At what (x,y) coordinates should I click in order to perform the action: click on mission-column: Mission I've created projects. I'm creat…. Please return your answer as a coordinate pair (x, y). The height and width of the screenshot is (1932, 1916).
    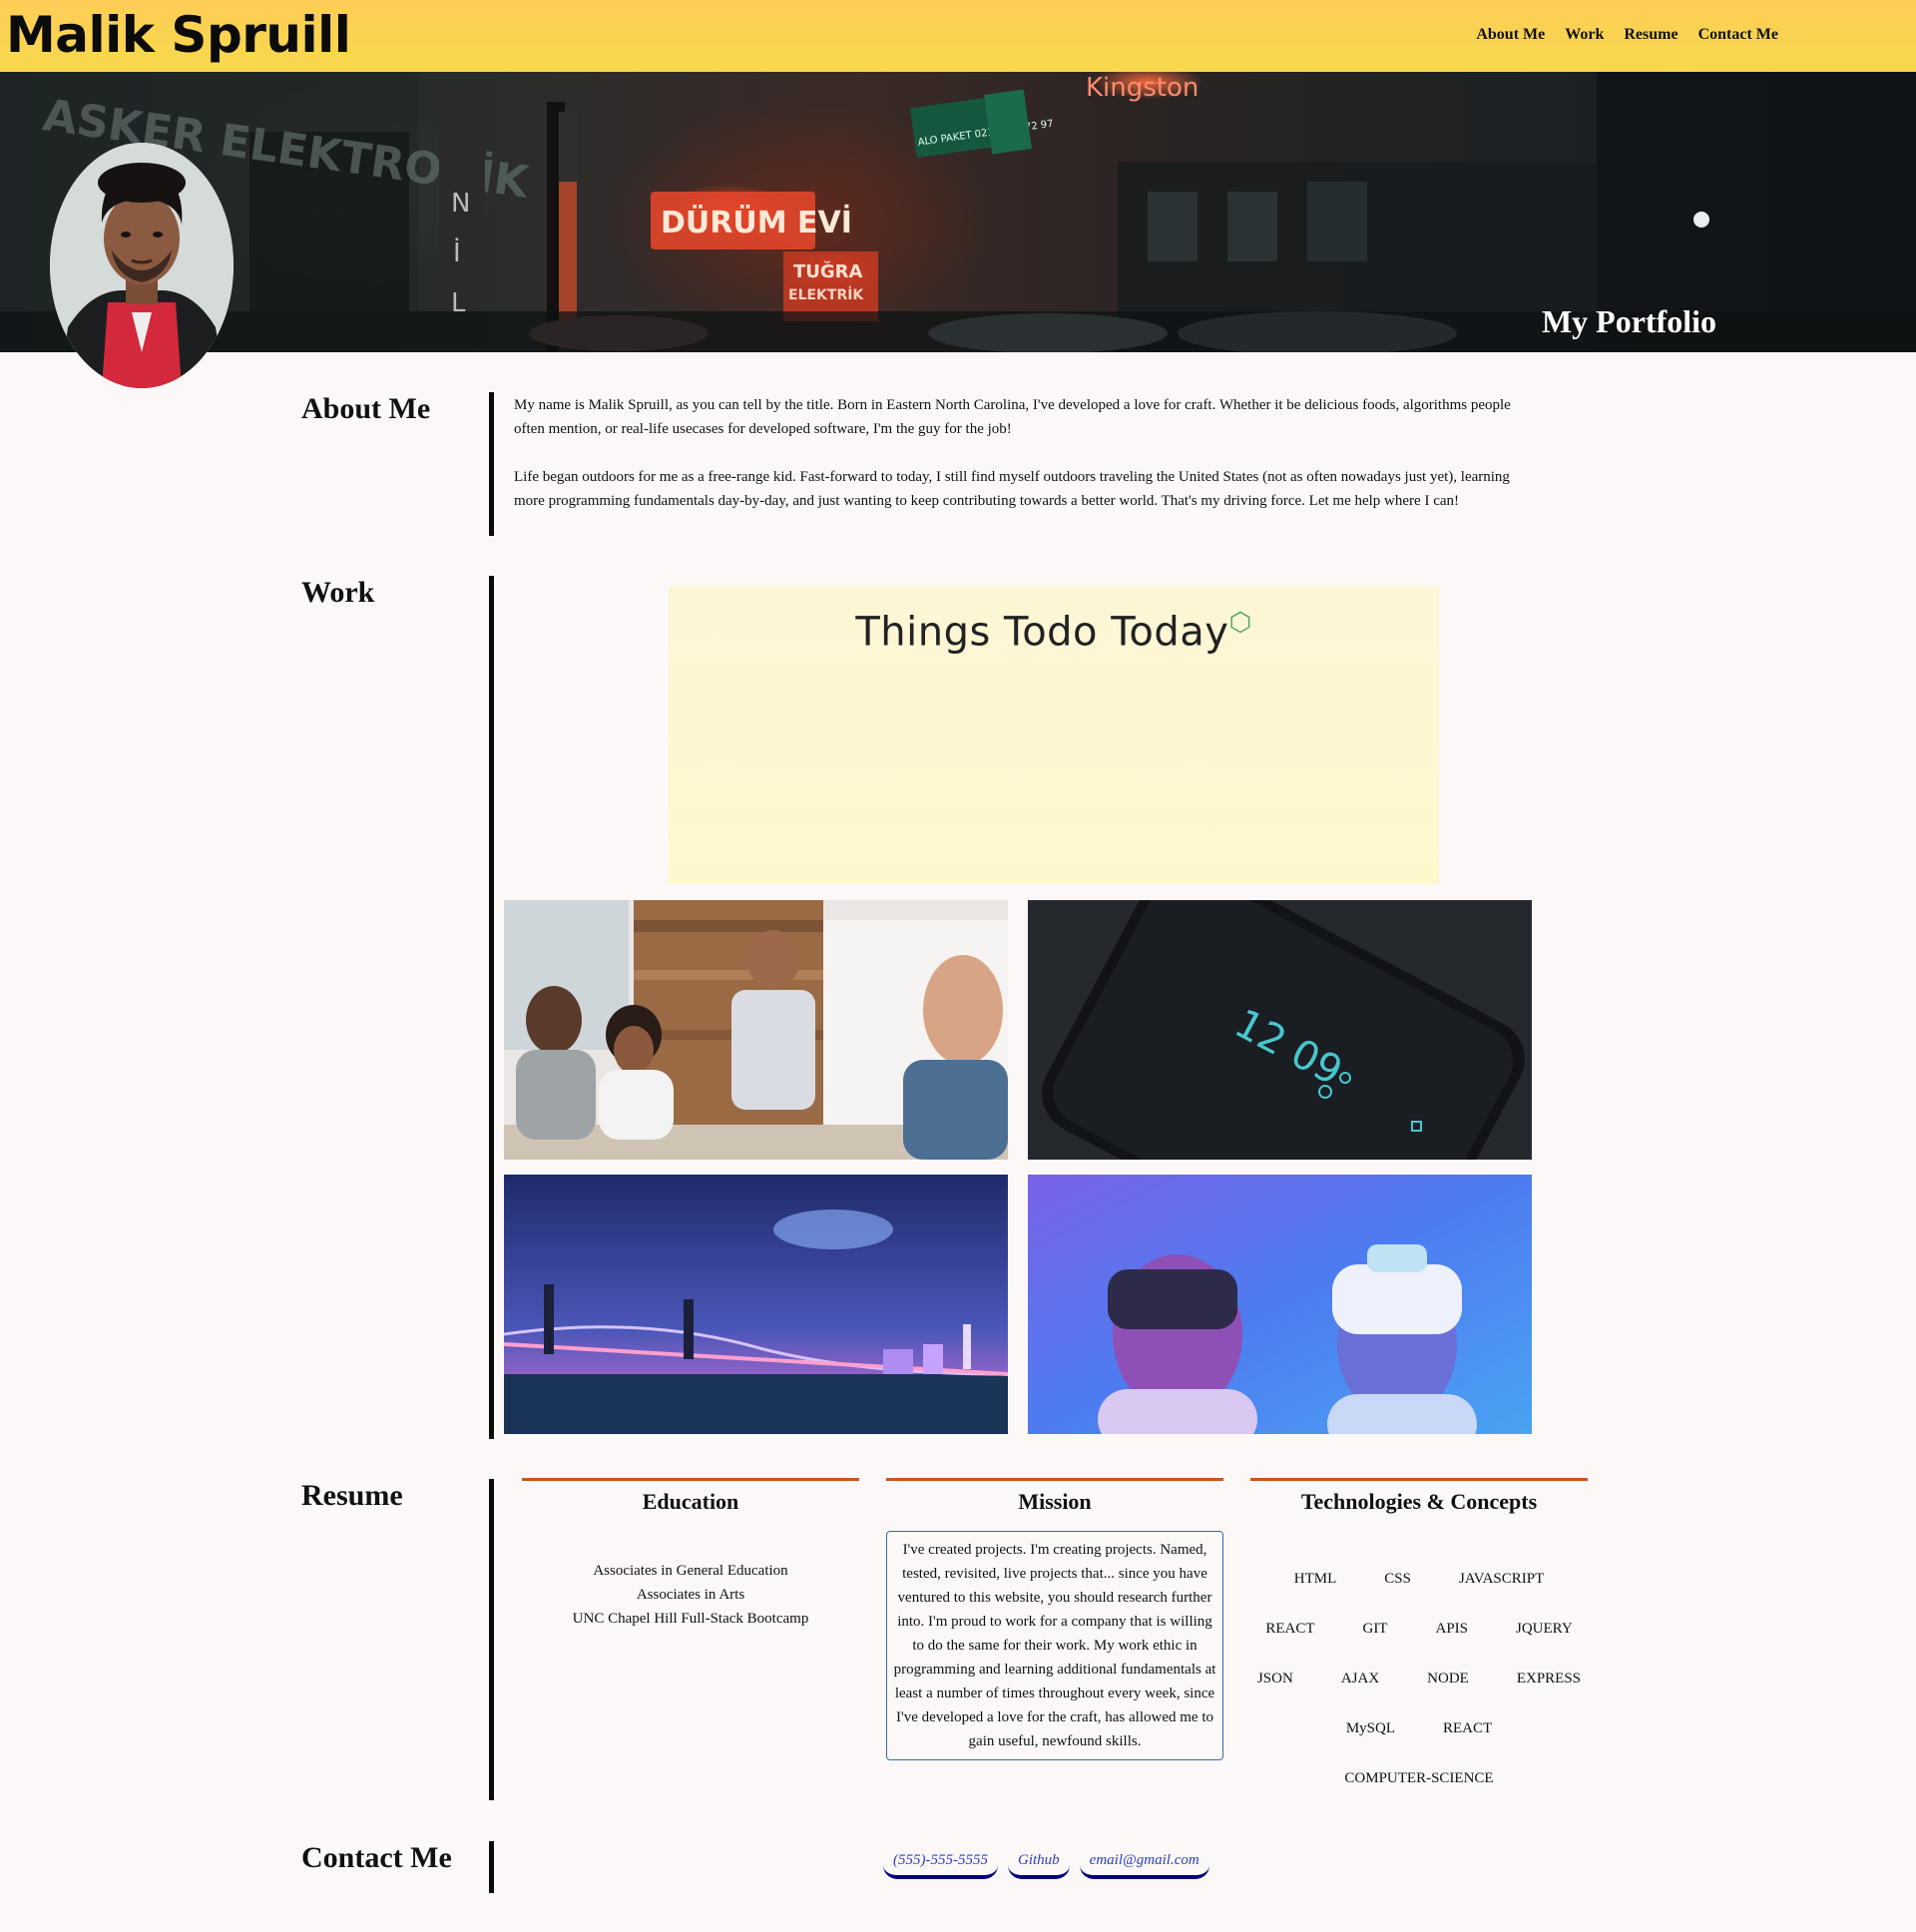
    Looking at the image, I should click on (1054, 1619).